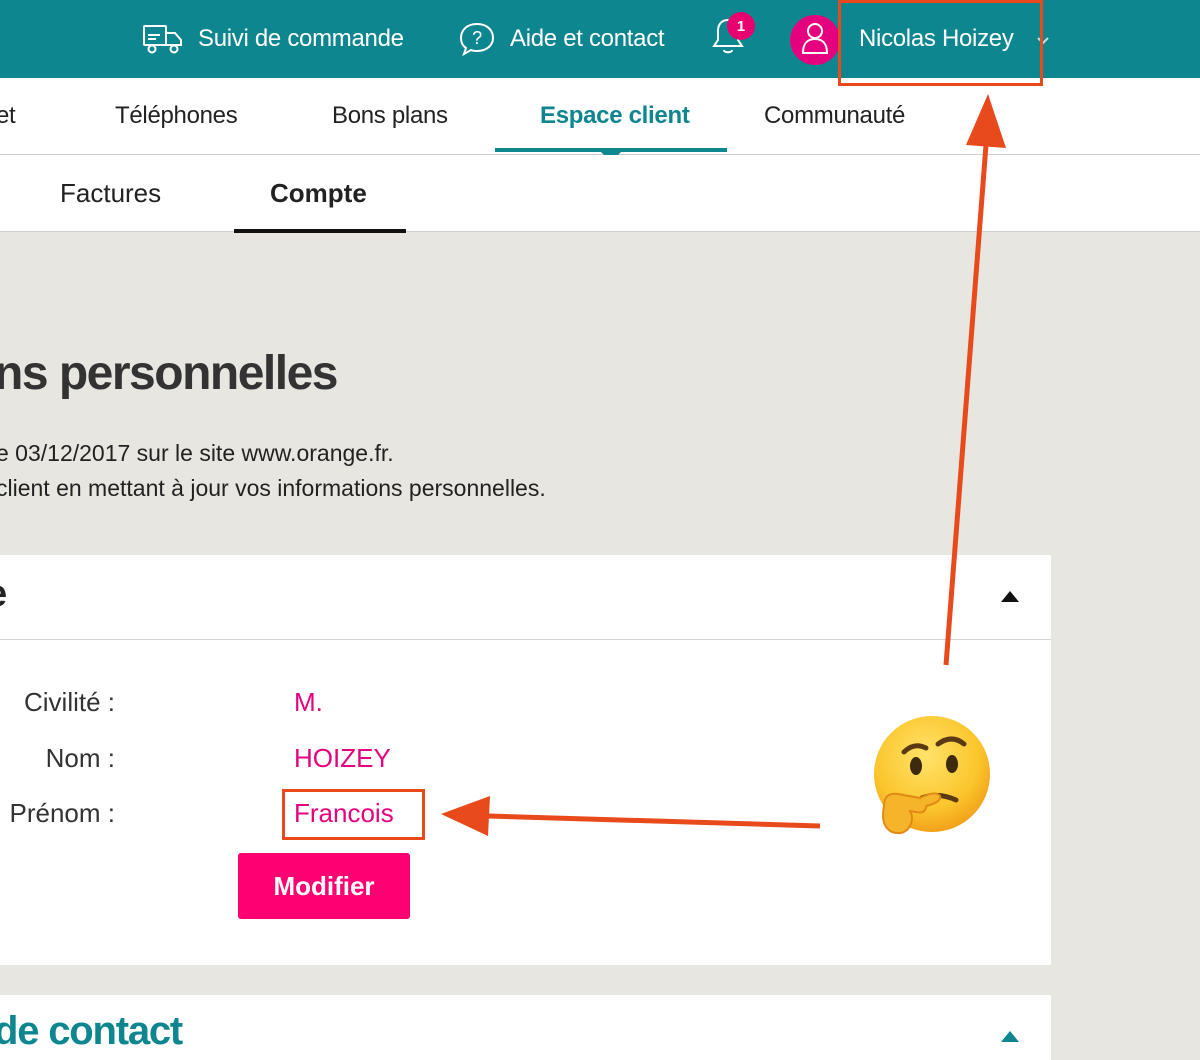  I want to click on thinking-face-icon, so click(932, 775).